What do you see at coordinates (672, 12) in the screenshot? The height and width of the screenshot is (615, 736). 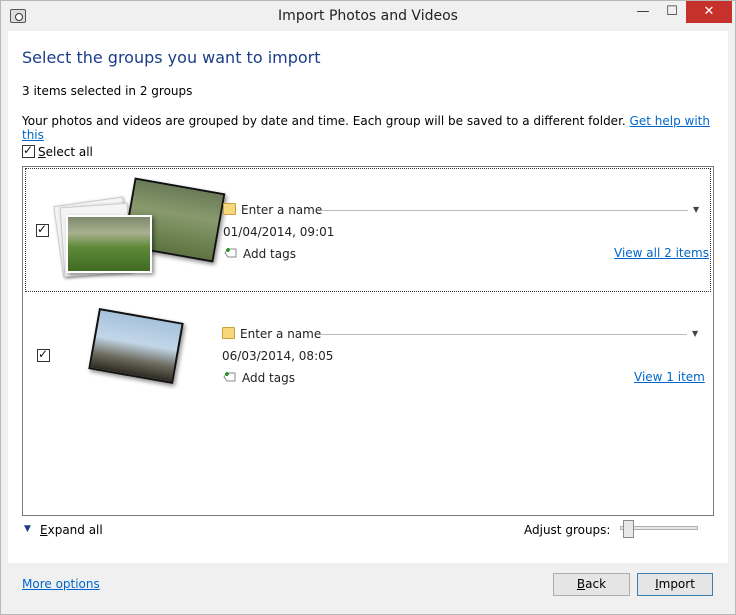 I see `maximize-button: ☐` at bounding box center [672, 12].